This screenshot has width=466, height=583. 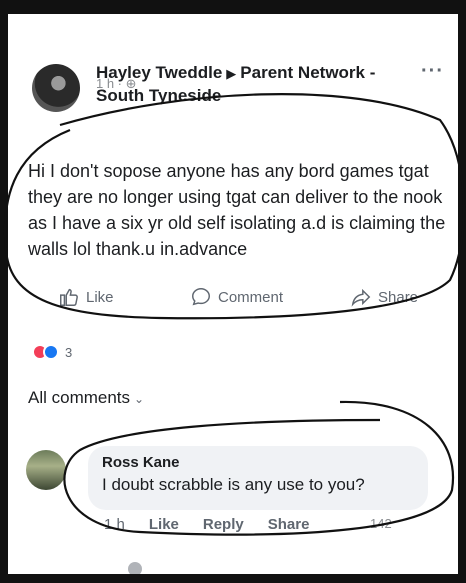 What do you see at coordinates (69, 297) in the screenshot?
I see `thumbs-up-icon` at bounding box center [69, 297].